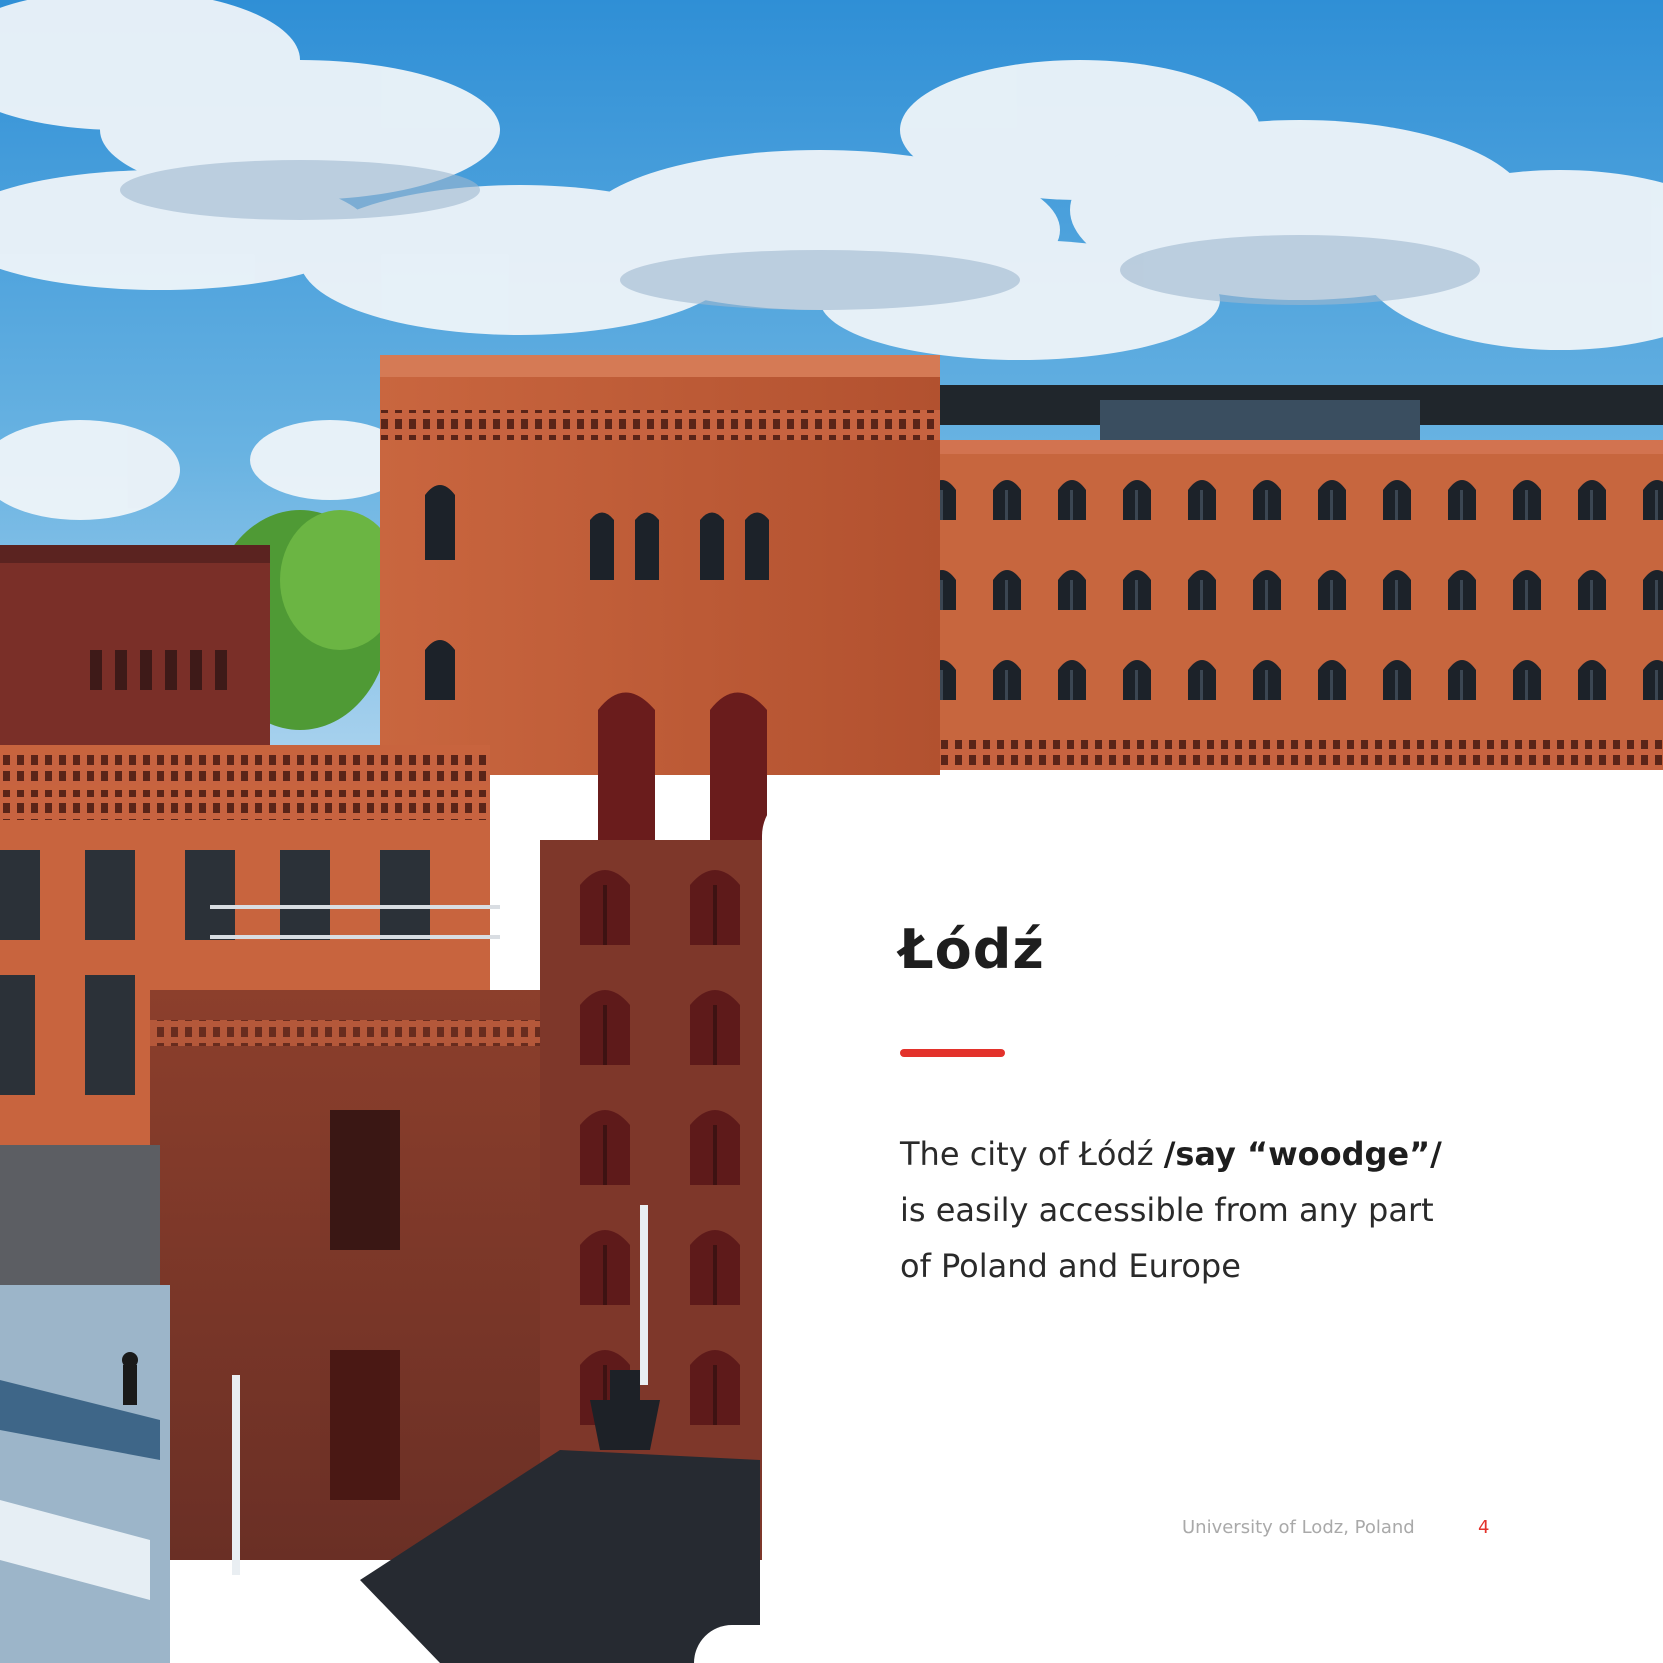 The width and height of the screenshot is (1663, 1663). I want to click on intro-line3-text: of Poland and Europe, so click(1070, 1266).